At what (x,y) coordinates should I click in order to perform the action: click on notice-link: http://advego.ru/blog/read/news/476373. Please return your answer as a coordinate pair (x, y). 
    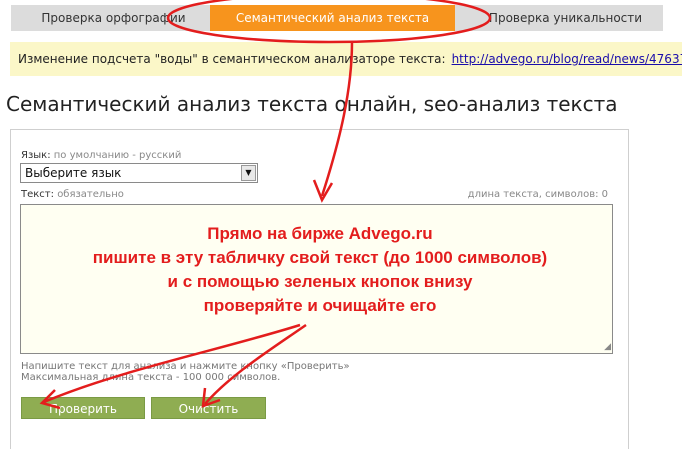
    Looking at the image, I should click on (567, 59).